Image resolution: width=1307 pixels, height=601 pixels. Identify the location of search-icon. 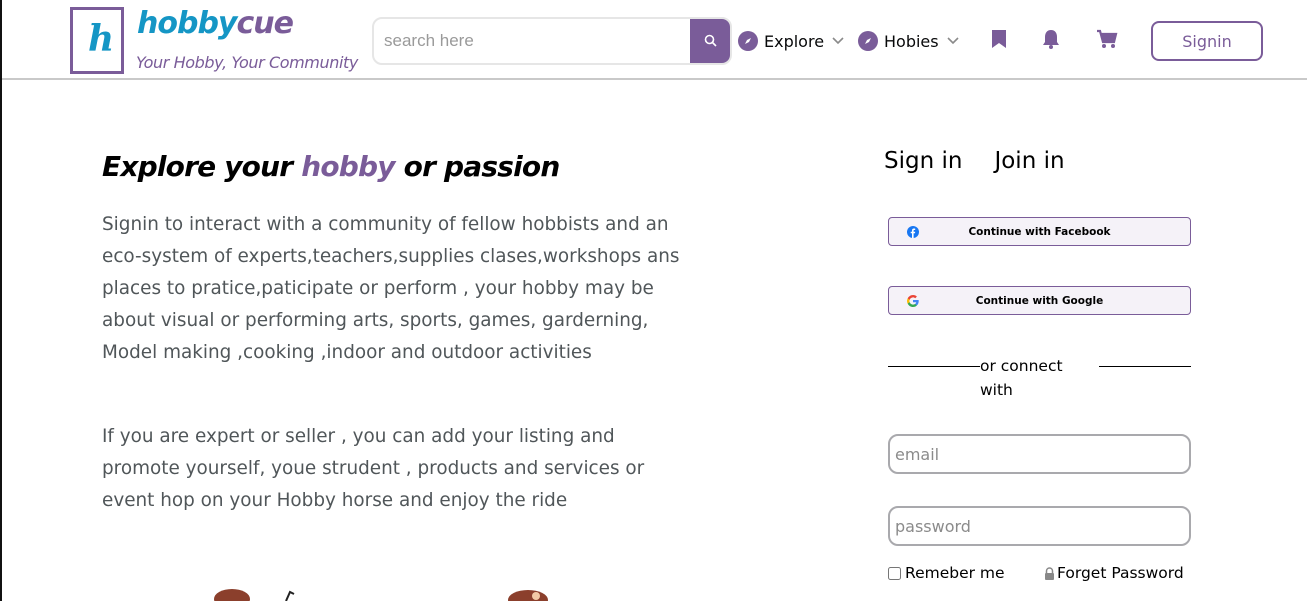
(710, 41).